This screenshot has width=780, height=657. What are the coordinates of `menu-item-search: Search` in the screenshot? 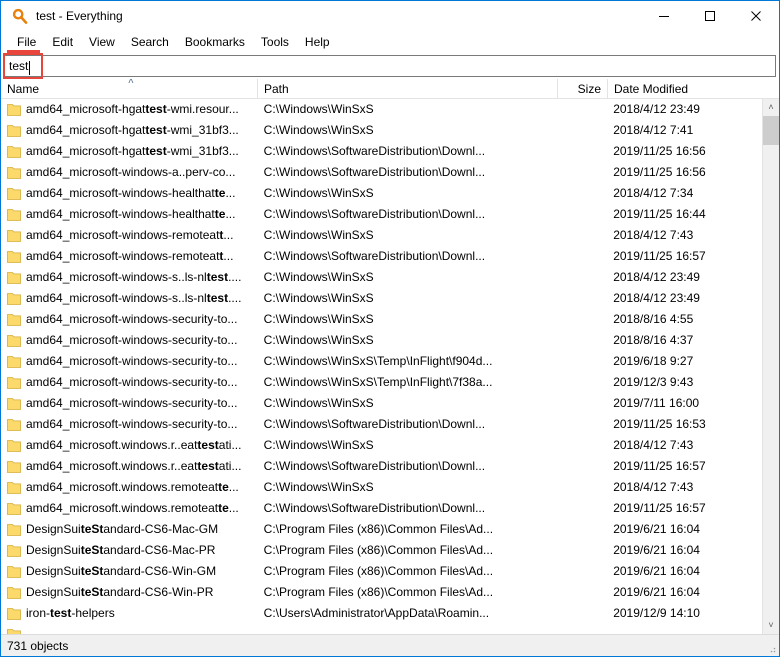 It's located at (150, 42).